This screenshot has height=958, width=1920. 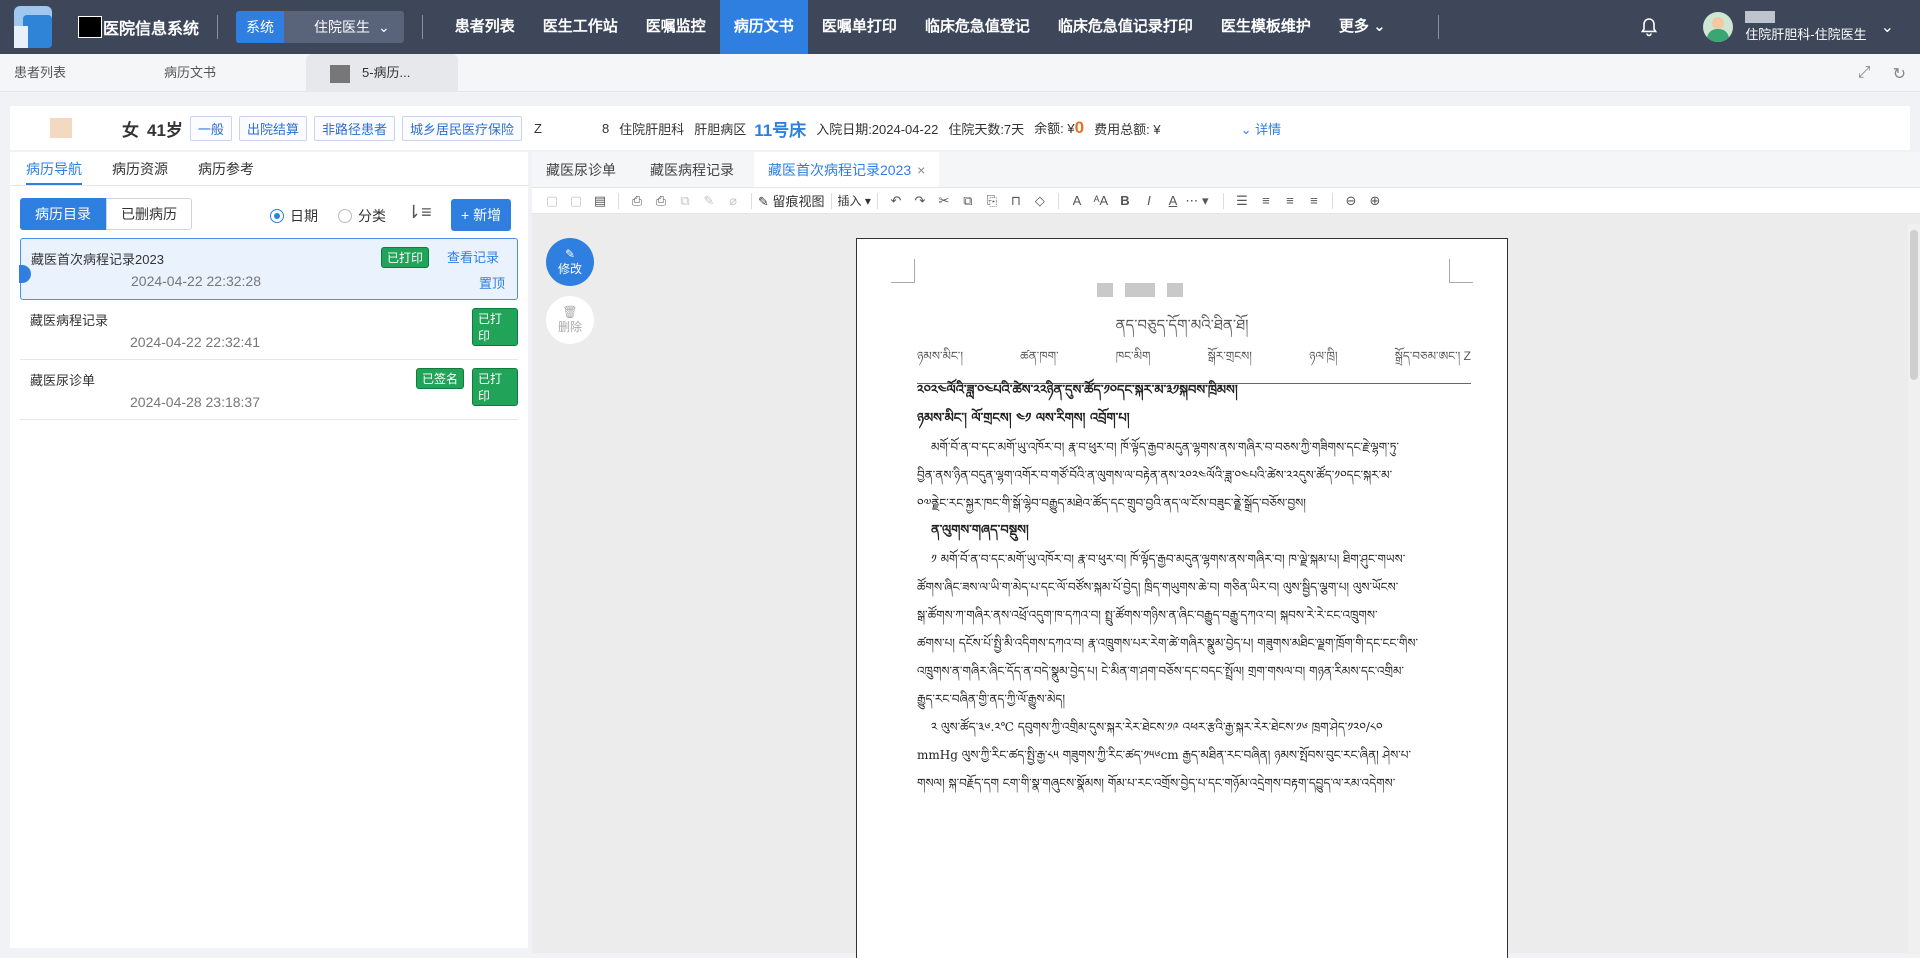 I want to click on page-tab-patient-list: 患者列表, so click(x=74, y=73).